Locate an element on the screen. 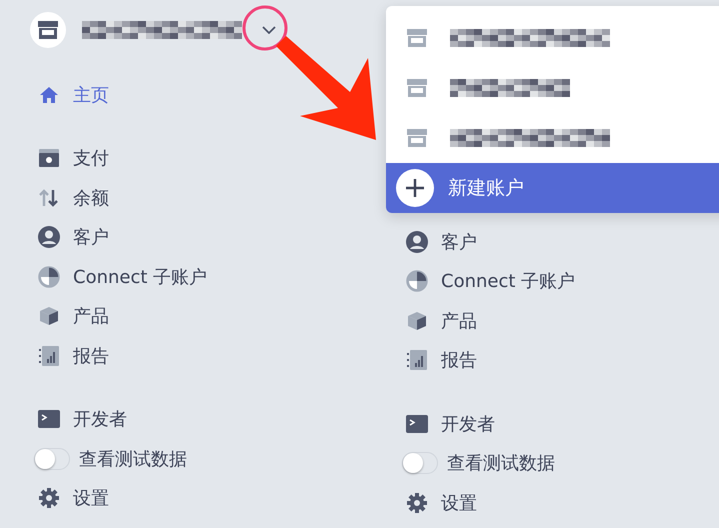 This screenshot has width=719, height=528. nav-item: 余额 is located at coordinates (212, 198).